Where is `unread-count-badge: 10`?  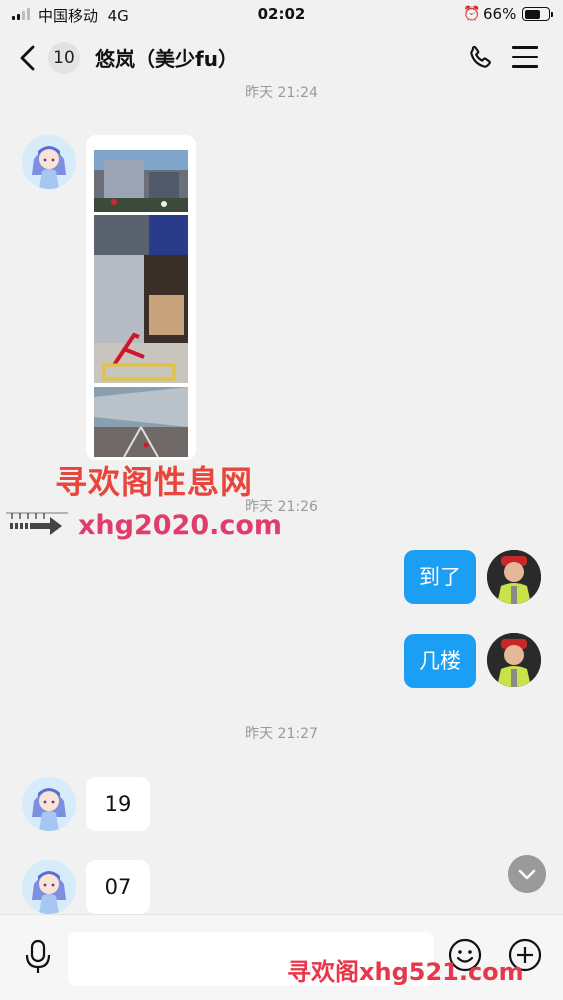
unread-count-badge: 10 is located at coordinates (64, 58).